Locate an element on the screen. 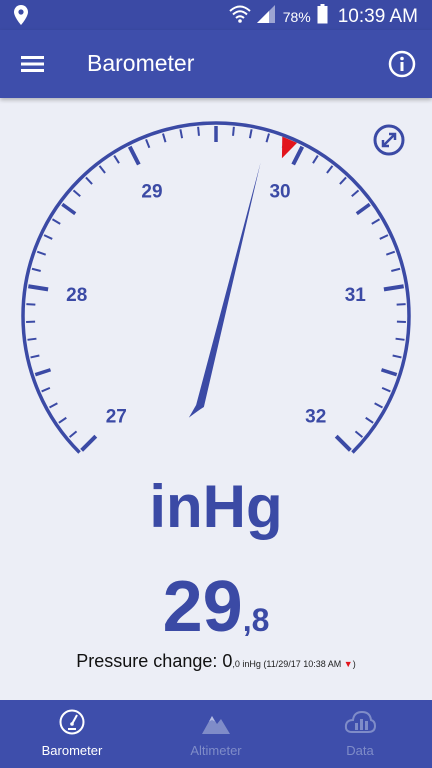 Image resolution: width=432 pixels, height=768 pixels. nav-data-label: Data is located at coordinates (360, 750).